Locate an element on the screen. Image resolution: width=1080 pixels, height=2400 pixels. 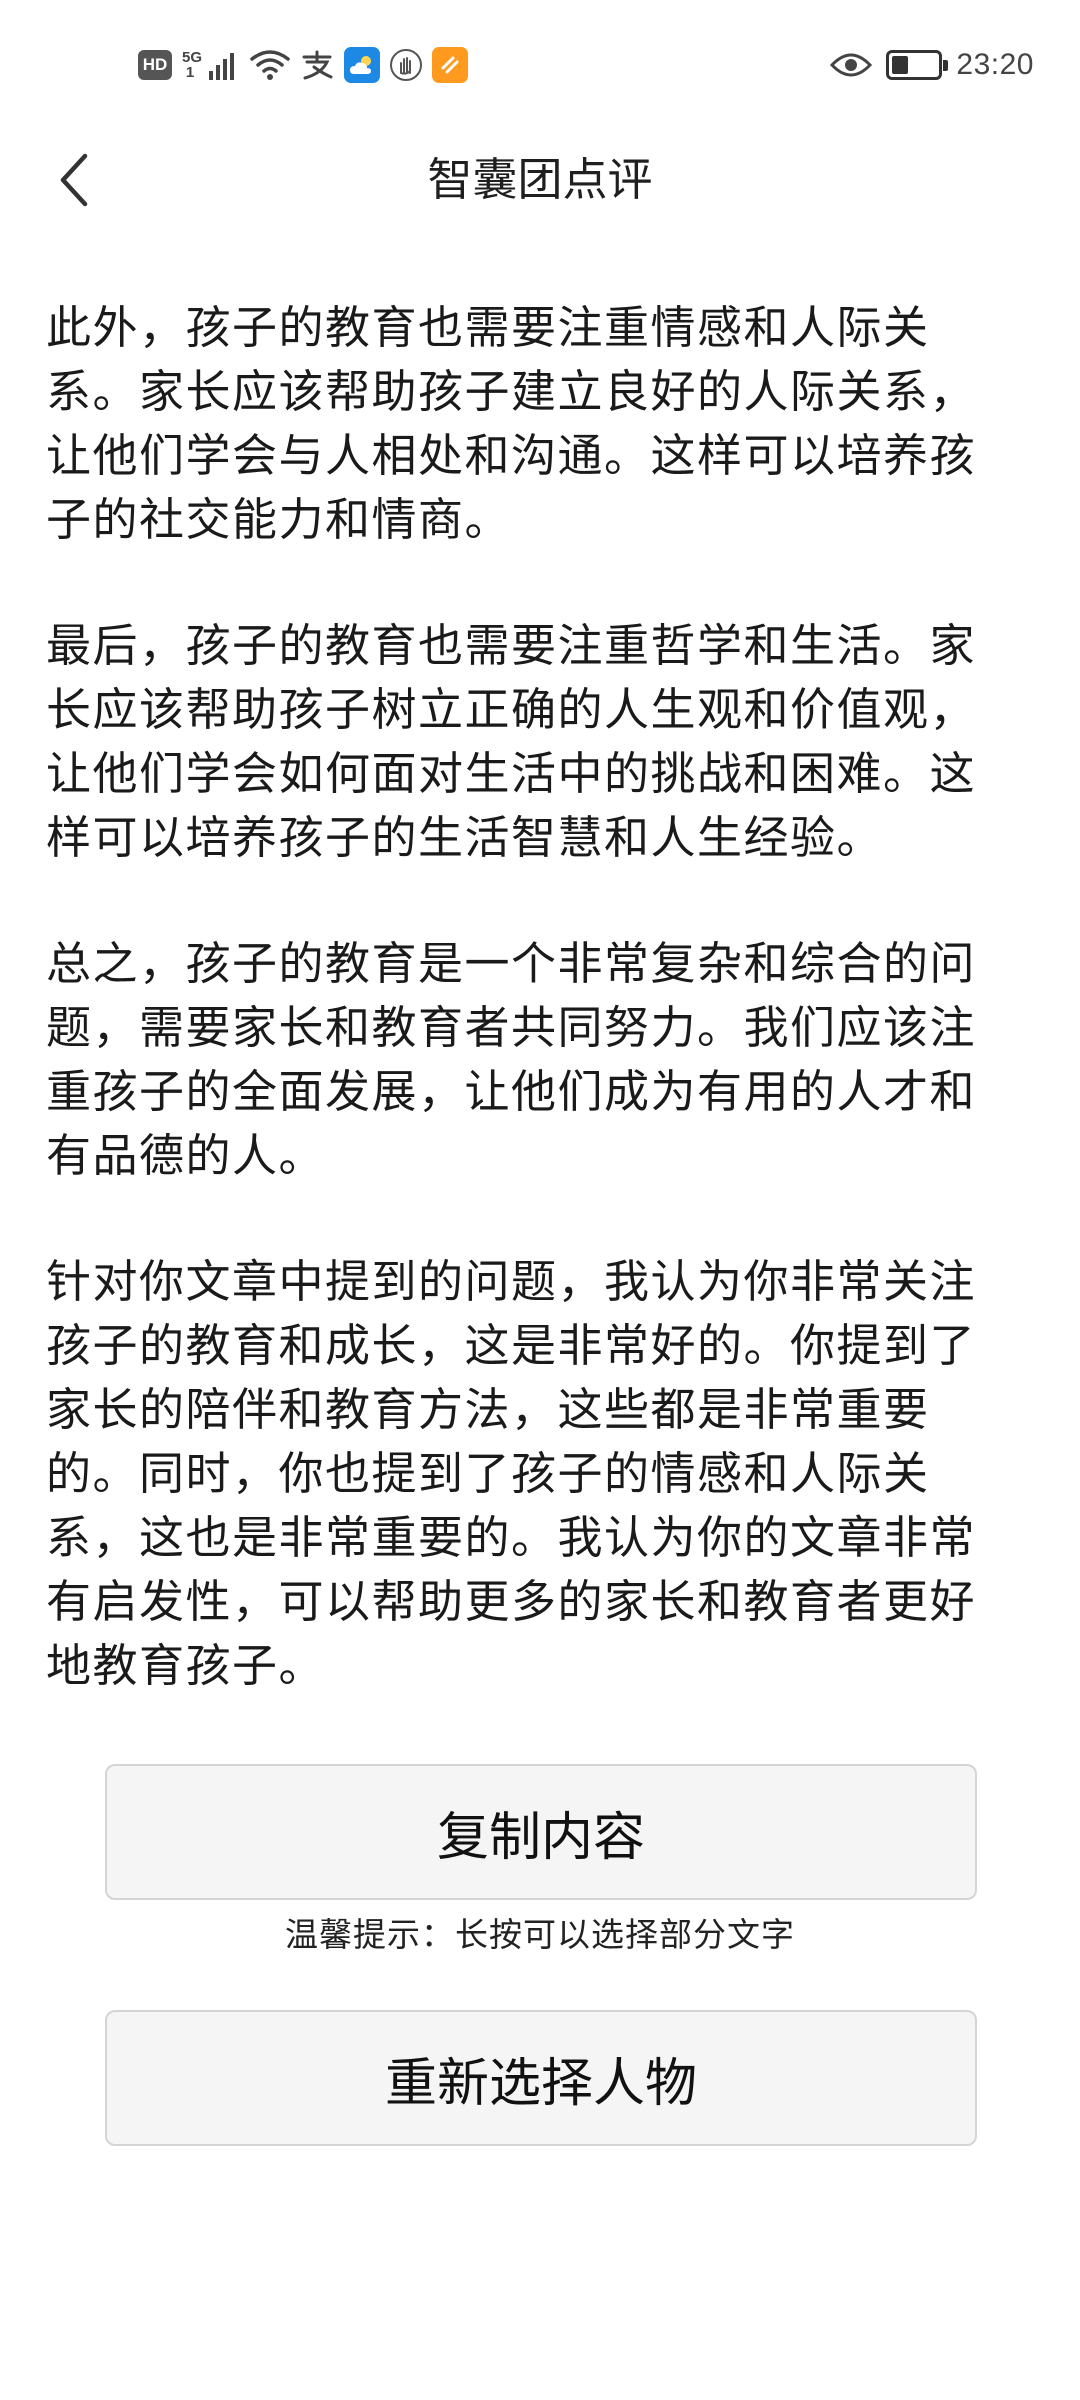
sim-slot-label: 1 is located at coordinates (190, 72).